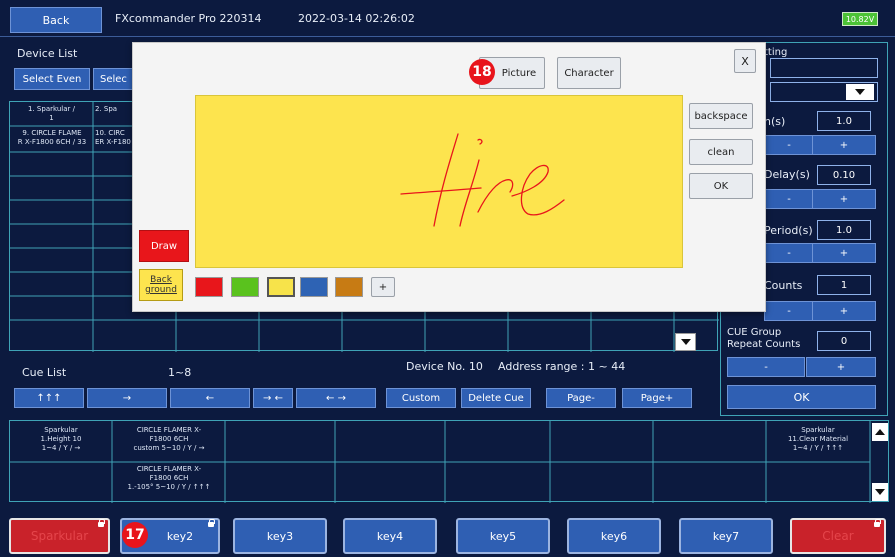  Describe the element at coordinates (127, 398) in the screenshot. I see `direction-right-button: →` at that location.